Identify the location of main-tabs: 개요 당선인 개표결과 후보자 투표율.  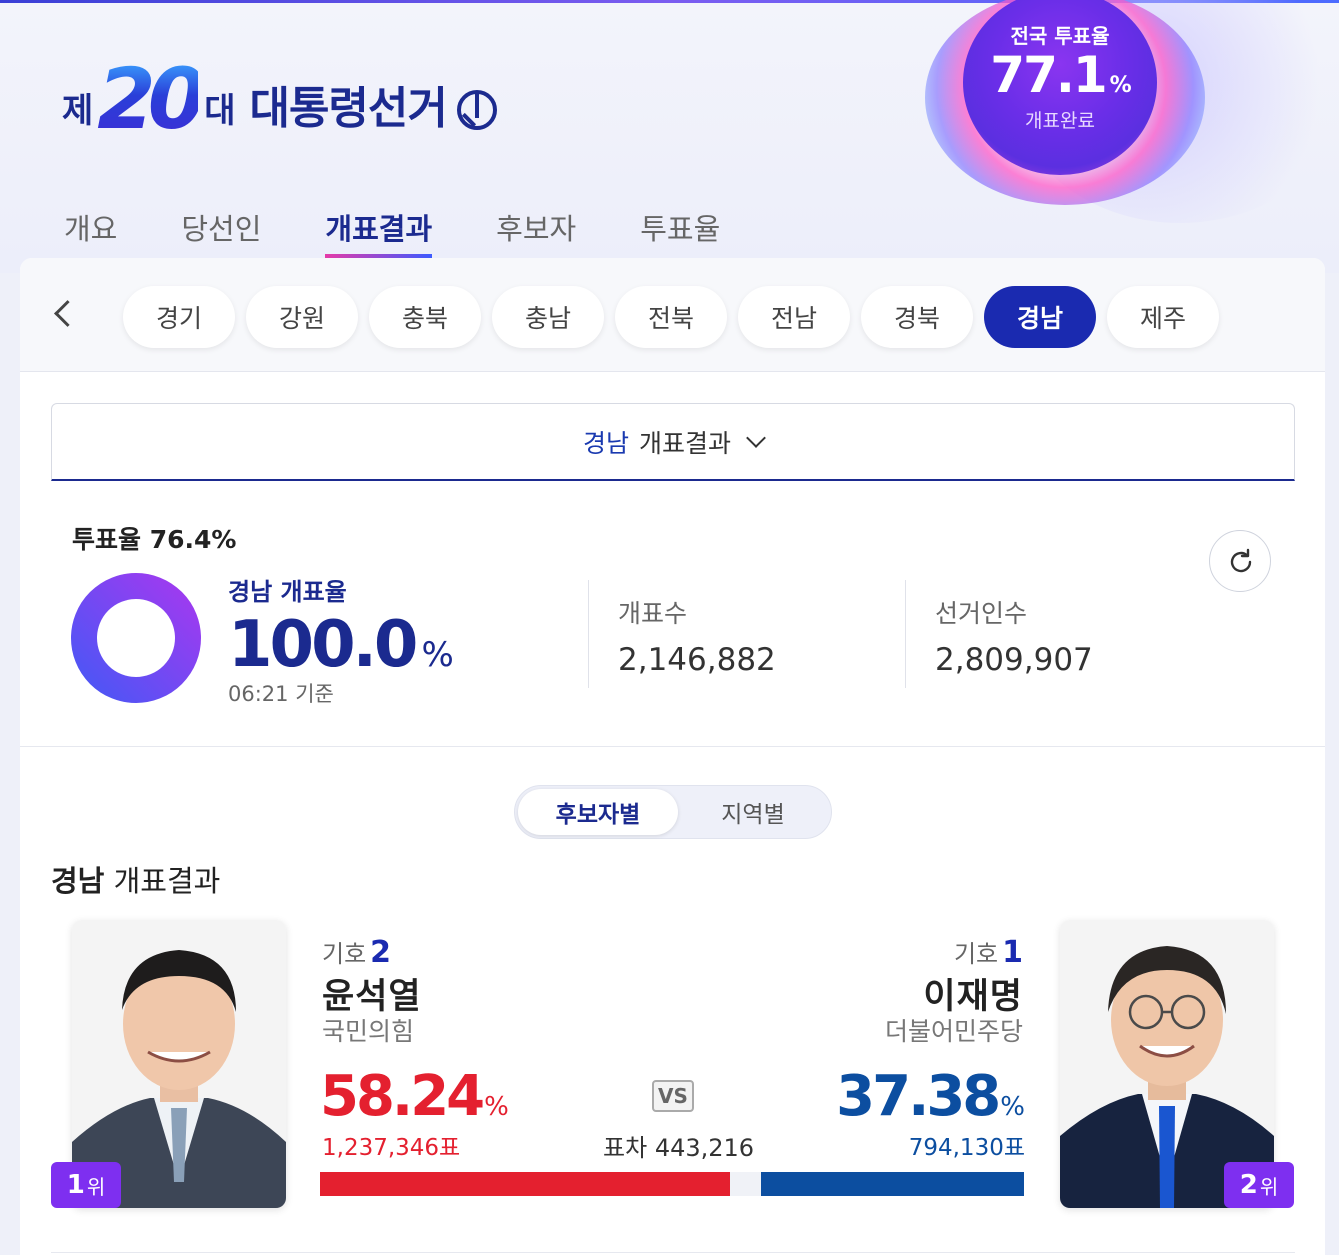
(424, 232).